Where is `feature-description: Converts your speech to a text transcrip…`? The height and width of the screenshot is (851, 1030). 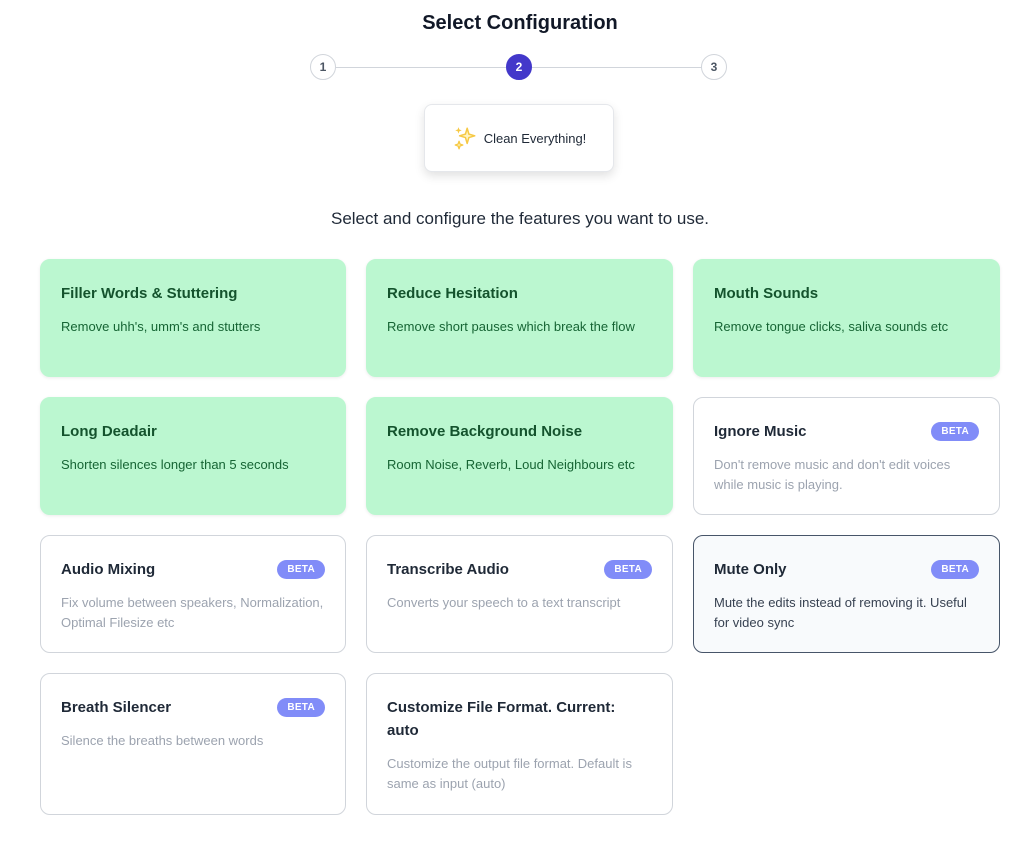 feature-description: Converts your speech to a text transcrip… is located at coordinates (504, 602).